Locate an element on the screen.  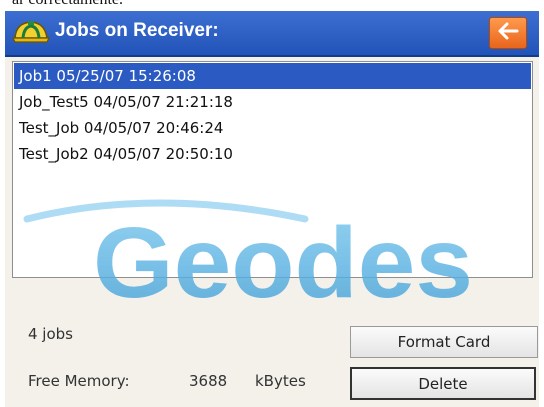
format-card-button: Format Card is located at coordinates (444, 342).